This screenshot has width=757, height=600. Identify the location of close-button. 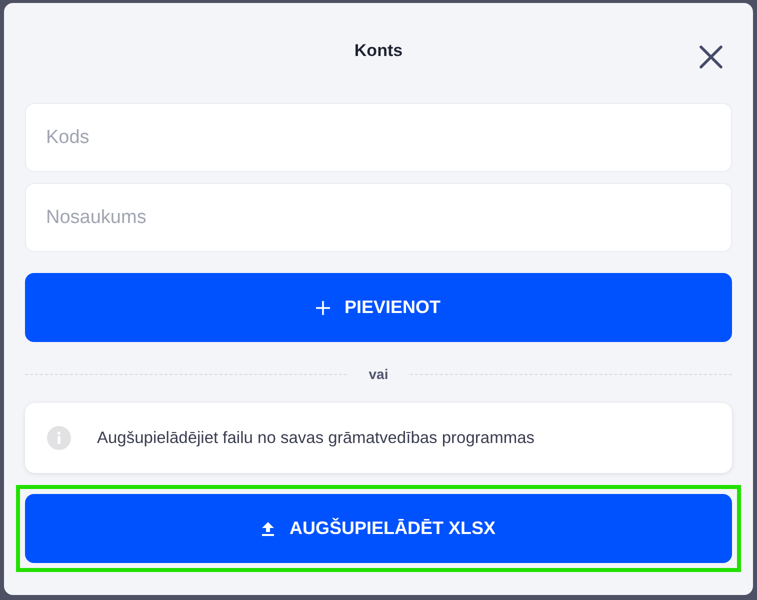
(711, 57).